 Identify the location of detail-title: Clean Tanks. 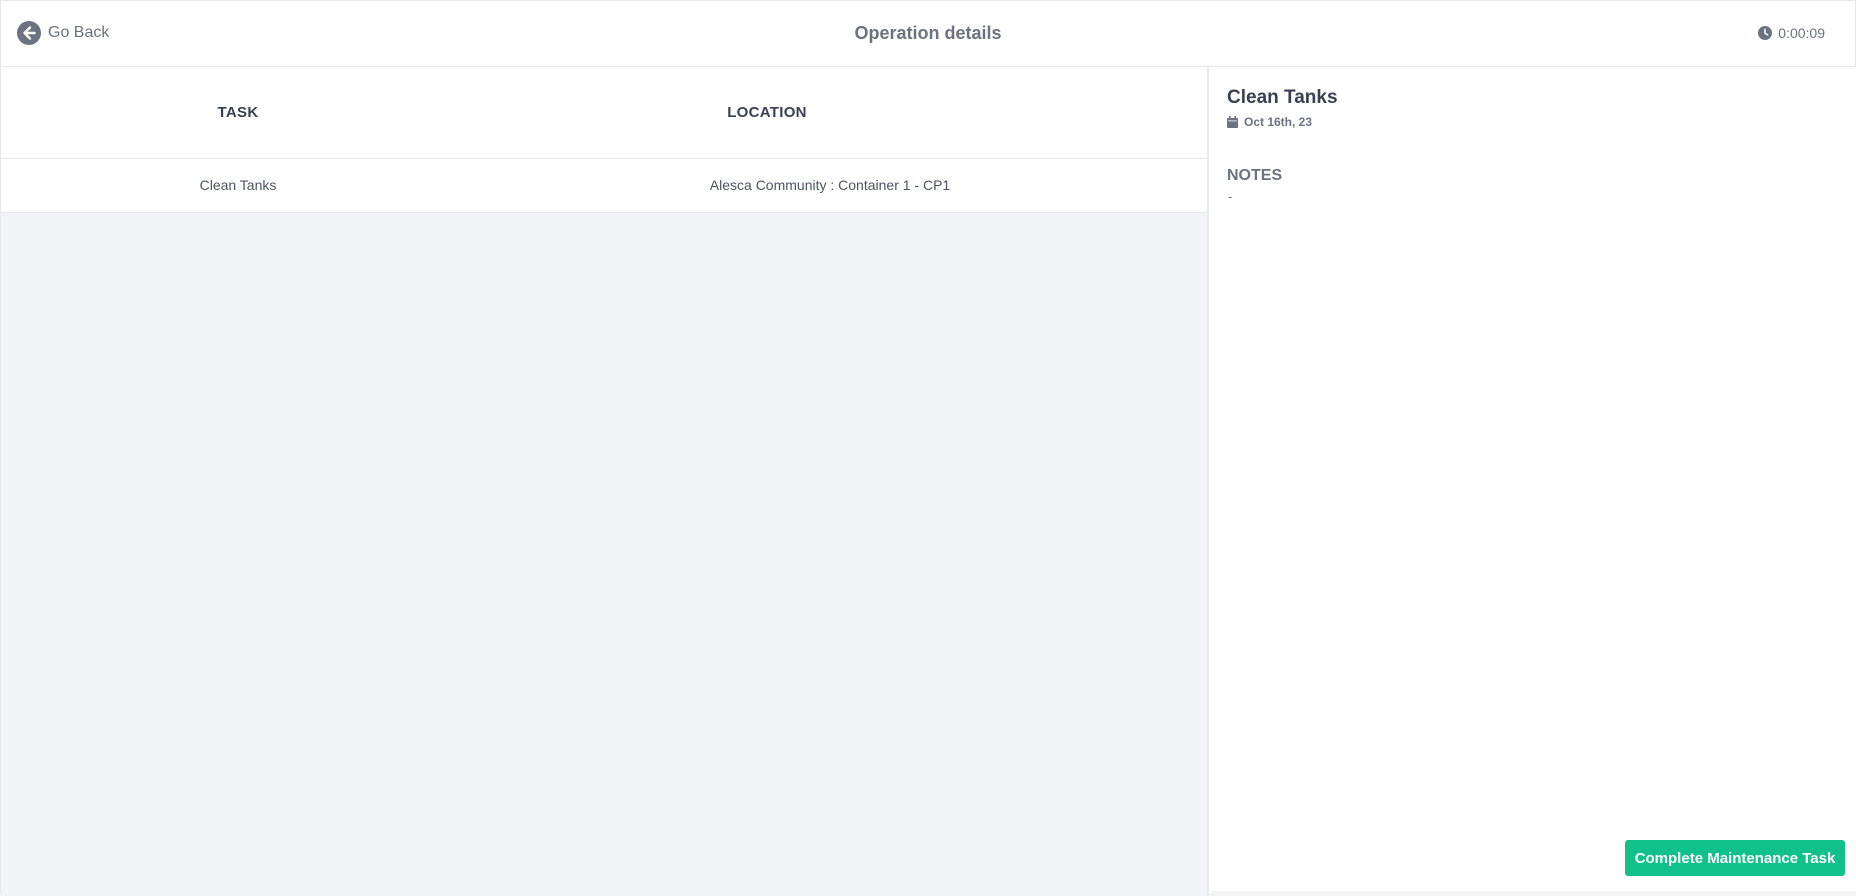
(1282, 97).